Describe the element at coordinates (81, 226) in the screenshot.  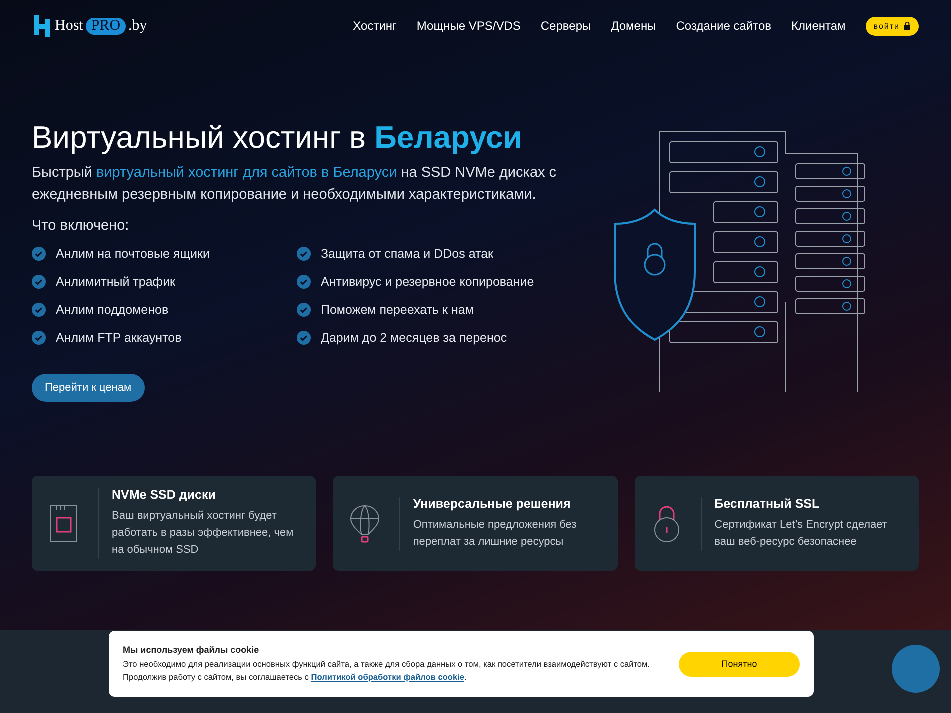
I see `included-heading: Что включено:` at that location.